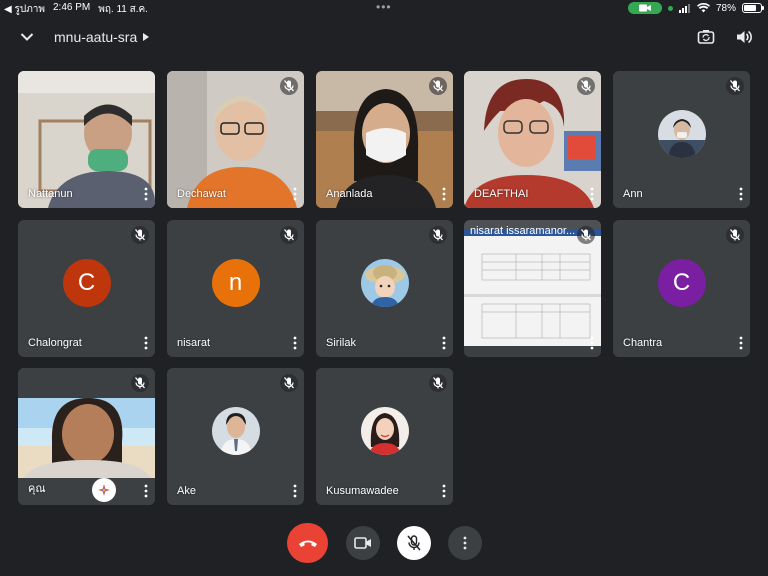 The width and height of the screenshot is (768, 576). What do you see at coordinates (753, 8) in the screenshot?
I see `battery-icon` at bounding box center [753, 8].